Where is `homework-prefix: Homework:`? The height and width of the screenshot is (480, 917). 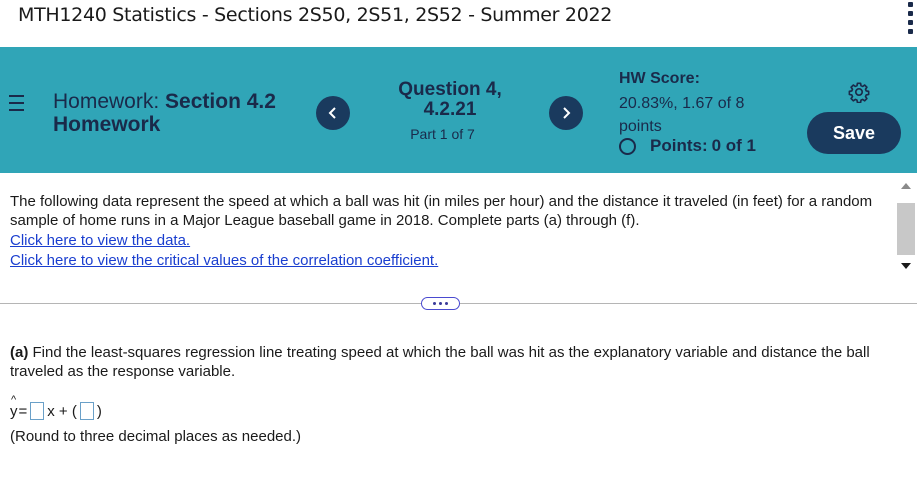 homework-prefix: Homework: is located at coordinates (106, 101).